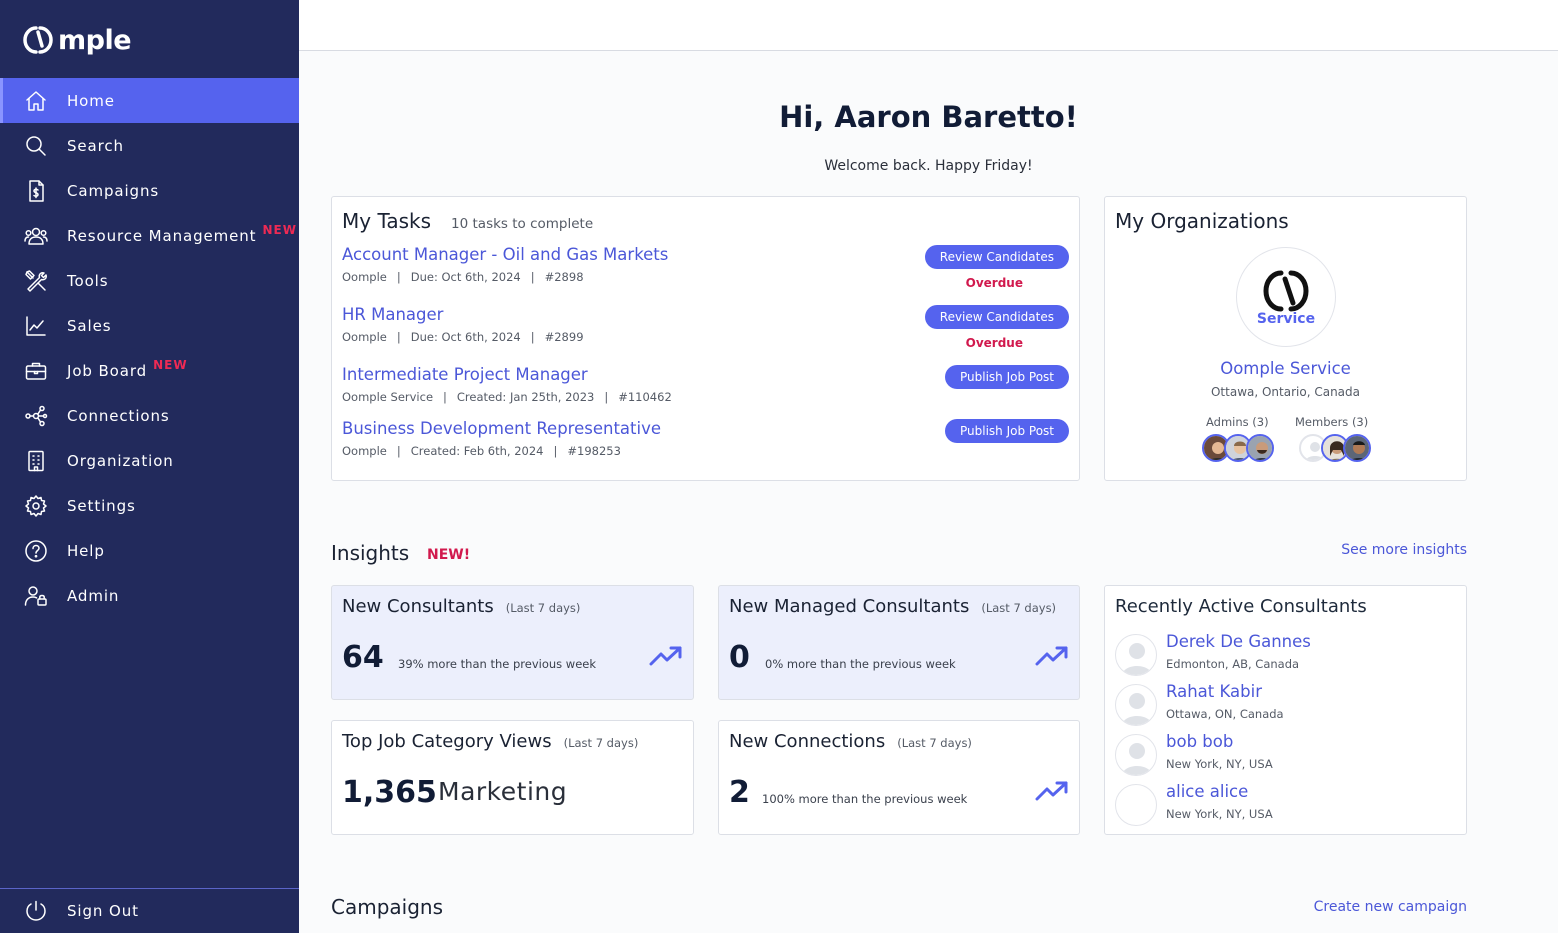 This screenshot has height=933, width=1558. Describe the element at coordinates (1332, 422) in the screenshot. I see `members-label: Members (3)` at that location.